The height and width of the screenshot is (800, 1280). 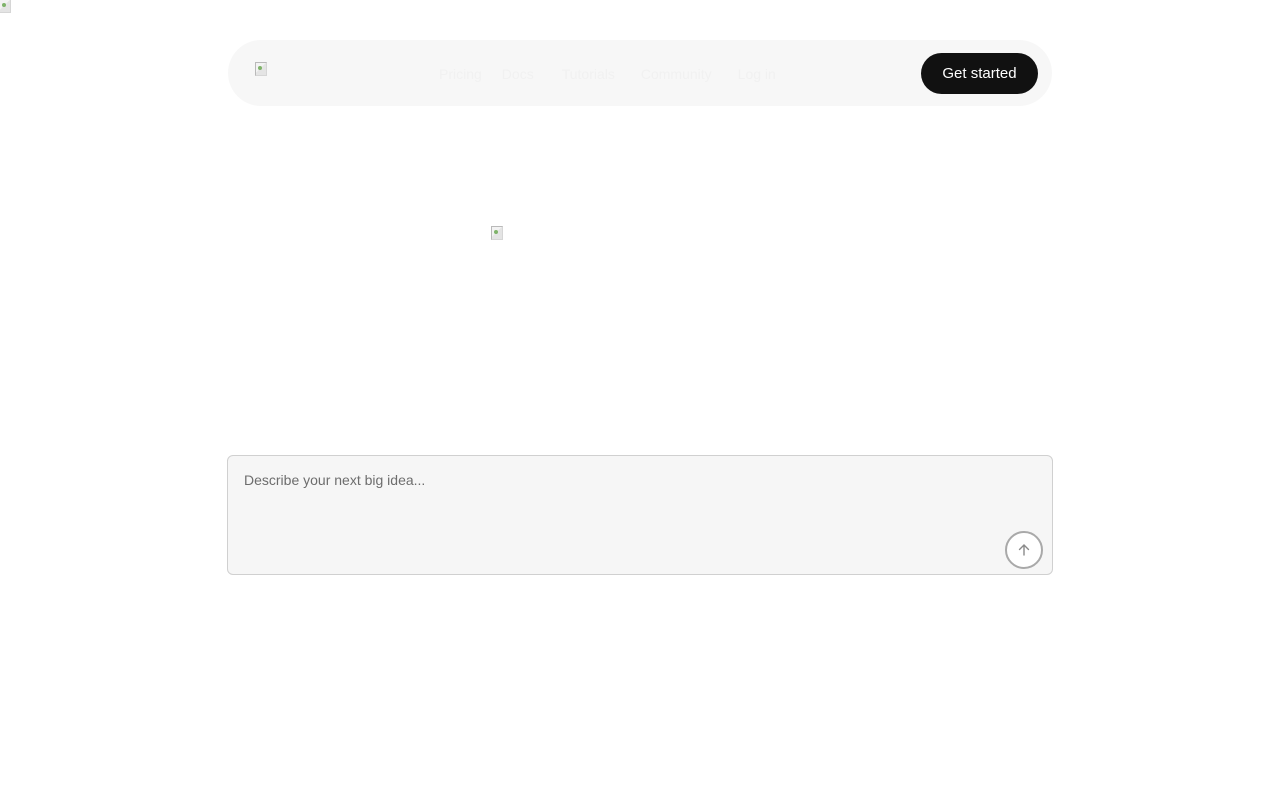 I want to click on prompt-box, so click(x=640, y=515).